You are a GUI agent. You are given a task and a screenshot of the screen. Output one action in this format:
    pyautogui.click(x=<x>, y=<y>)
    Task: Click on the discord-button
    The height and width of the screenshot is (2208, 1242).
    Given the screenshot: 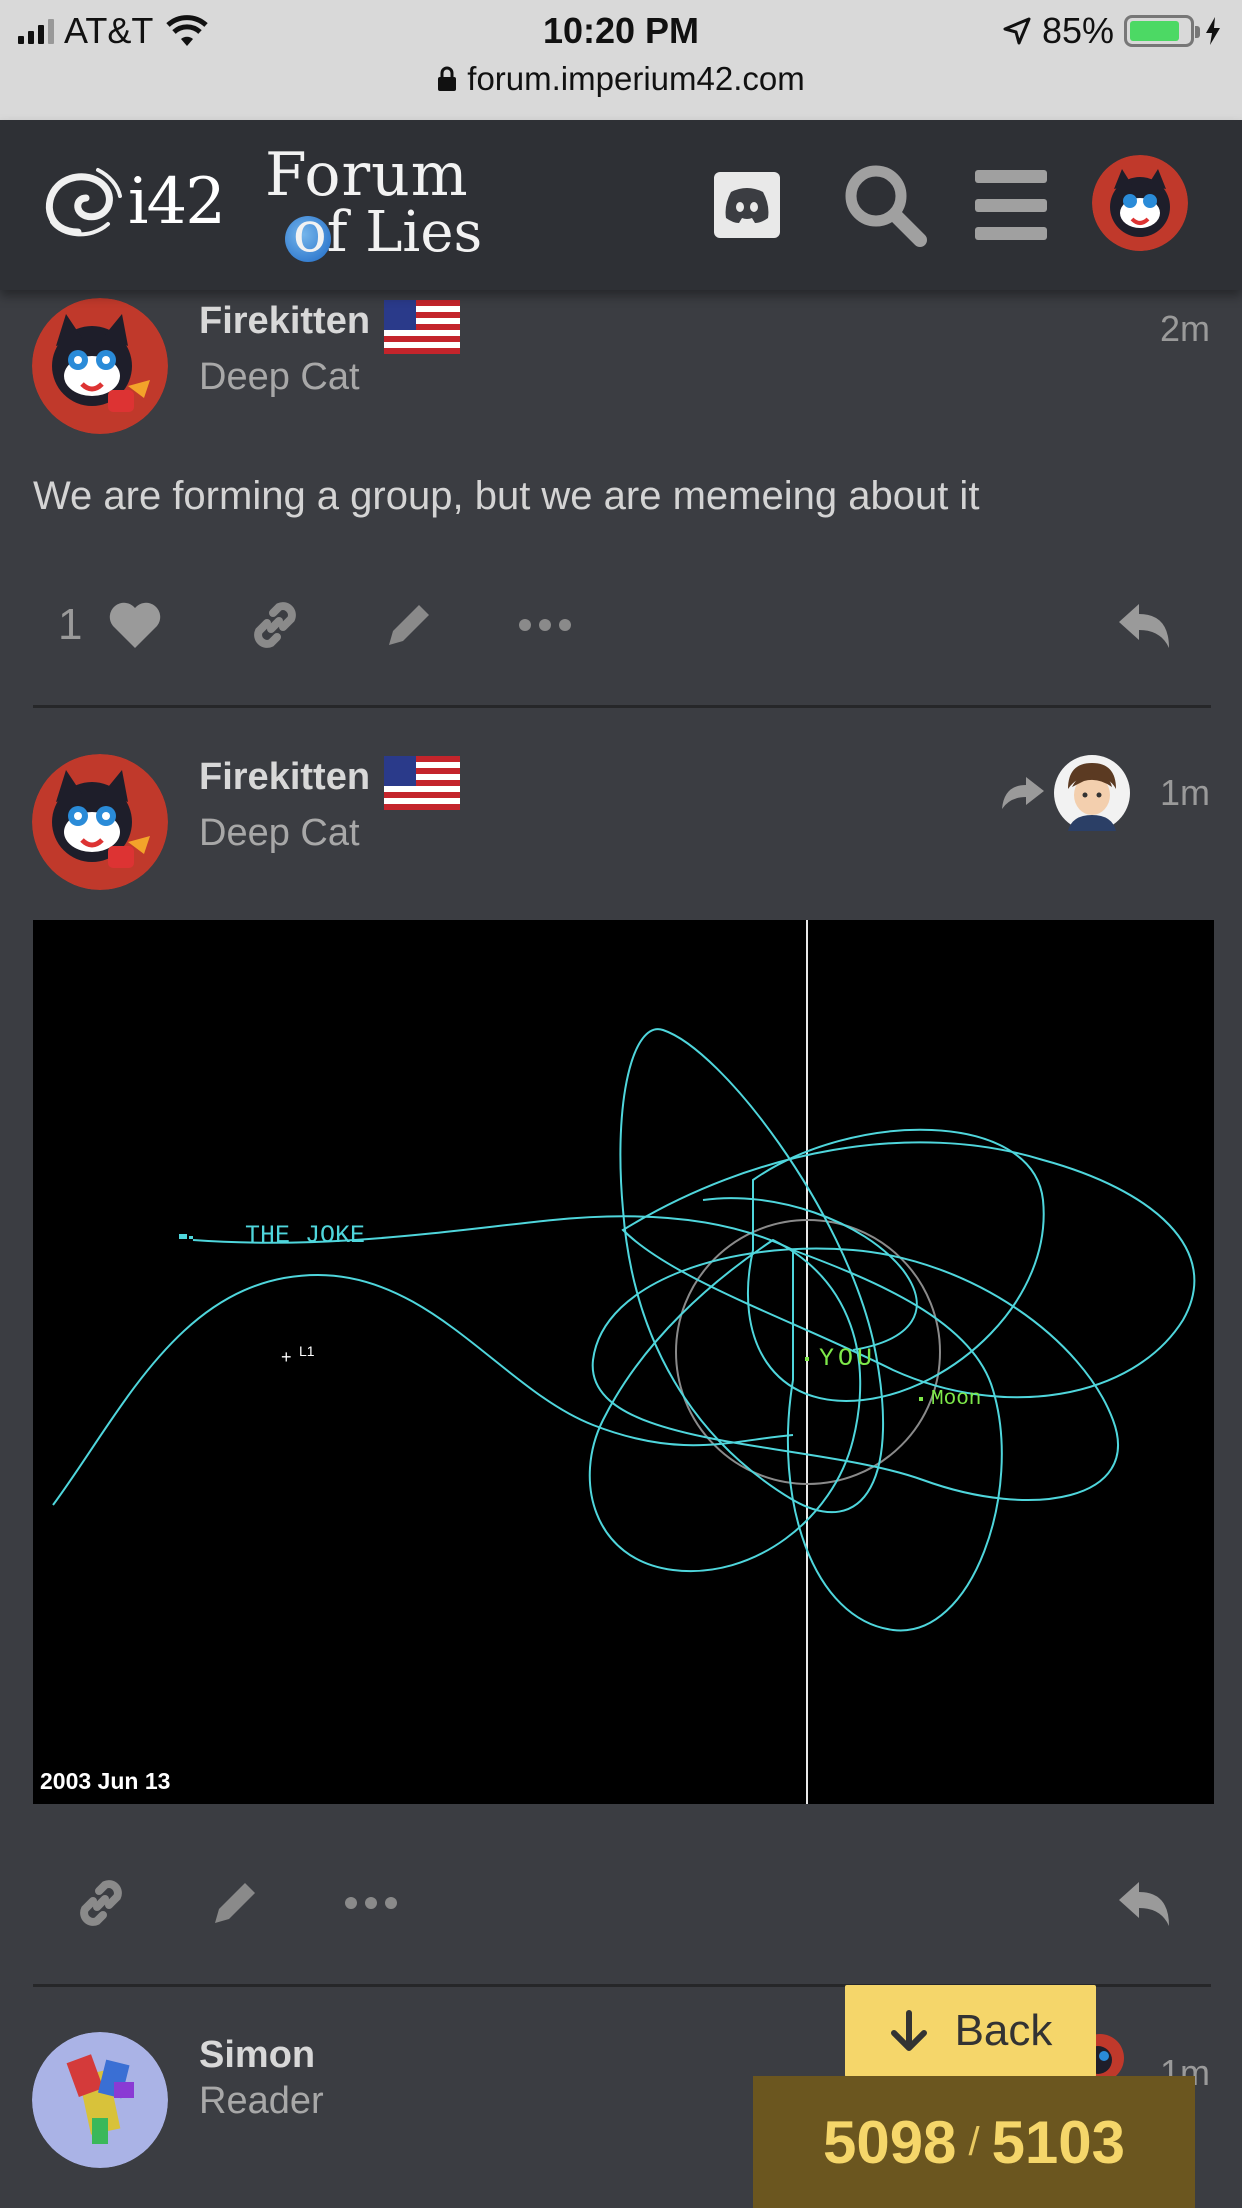 What is the action you would take?
    pyautogui.click(x=747, y=205)
    